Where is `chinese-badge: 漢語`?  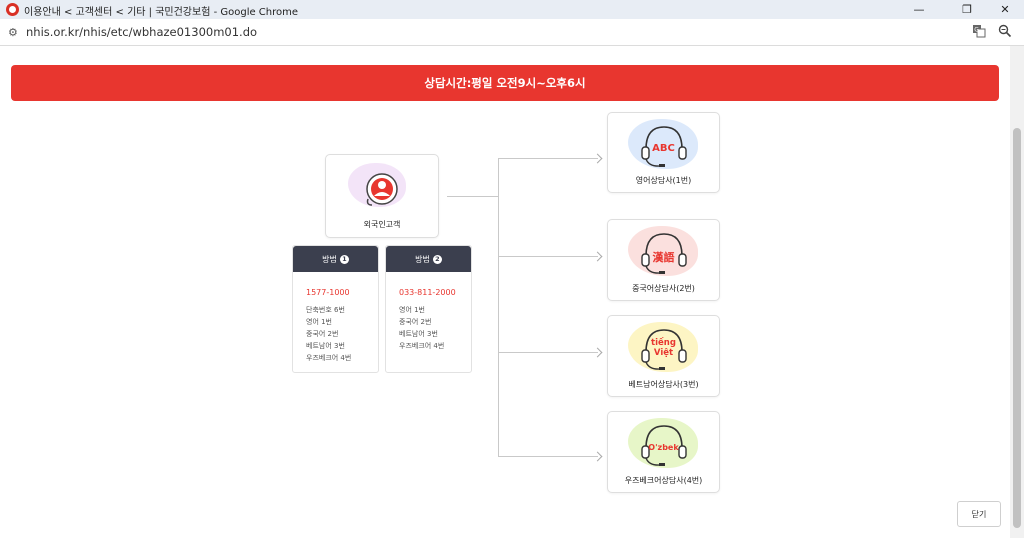
chinese-badge: 漢語 is located at coordinates (663, 257).